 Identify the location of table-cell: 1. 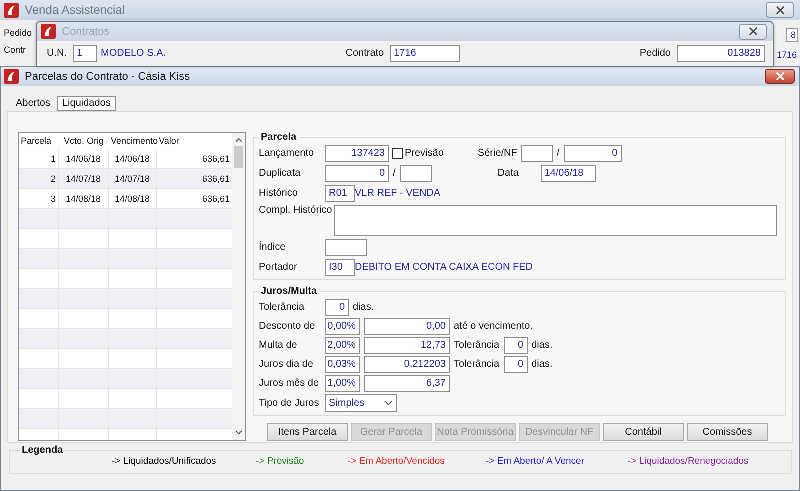
(39, 158).